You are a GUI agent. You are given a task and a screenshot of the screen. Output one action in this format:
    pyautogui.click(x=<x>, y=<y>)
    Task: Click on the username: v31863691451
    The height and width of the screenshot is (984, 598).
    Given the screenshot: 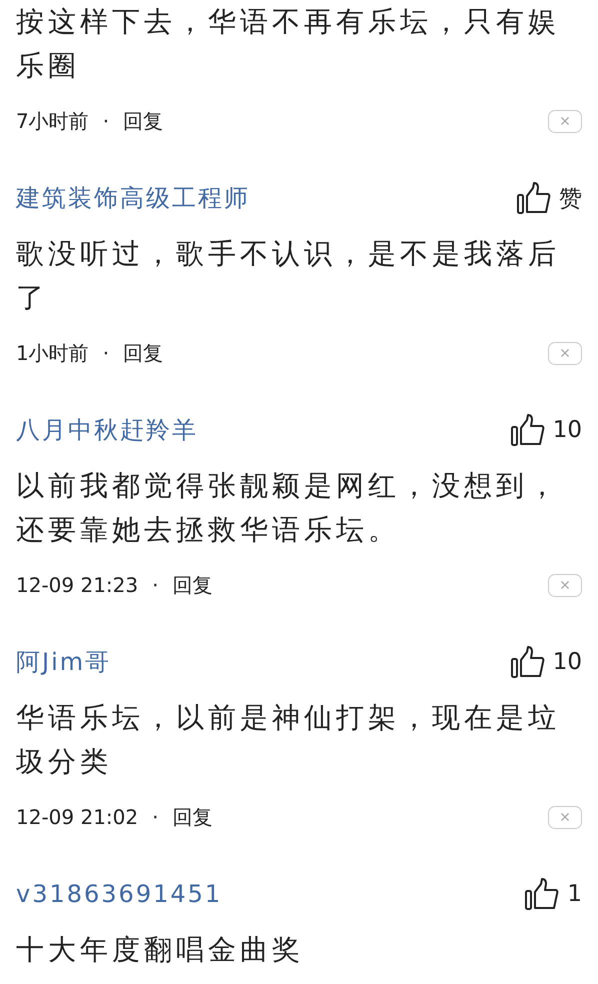 What is the action you would take?
    pyautogui.click(x=119, y=894)
    